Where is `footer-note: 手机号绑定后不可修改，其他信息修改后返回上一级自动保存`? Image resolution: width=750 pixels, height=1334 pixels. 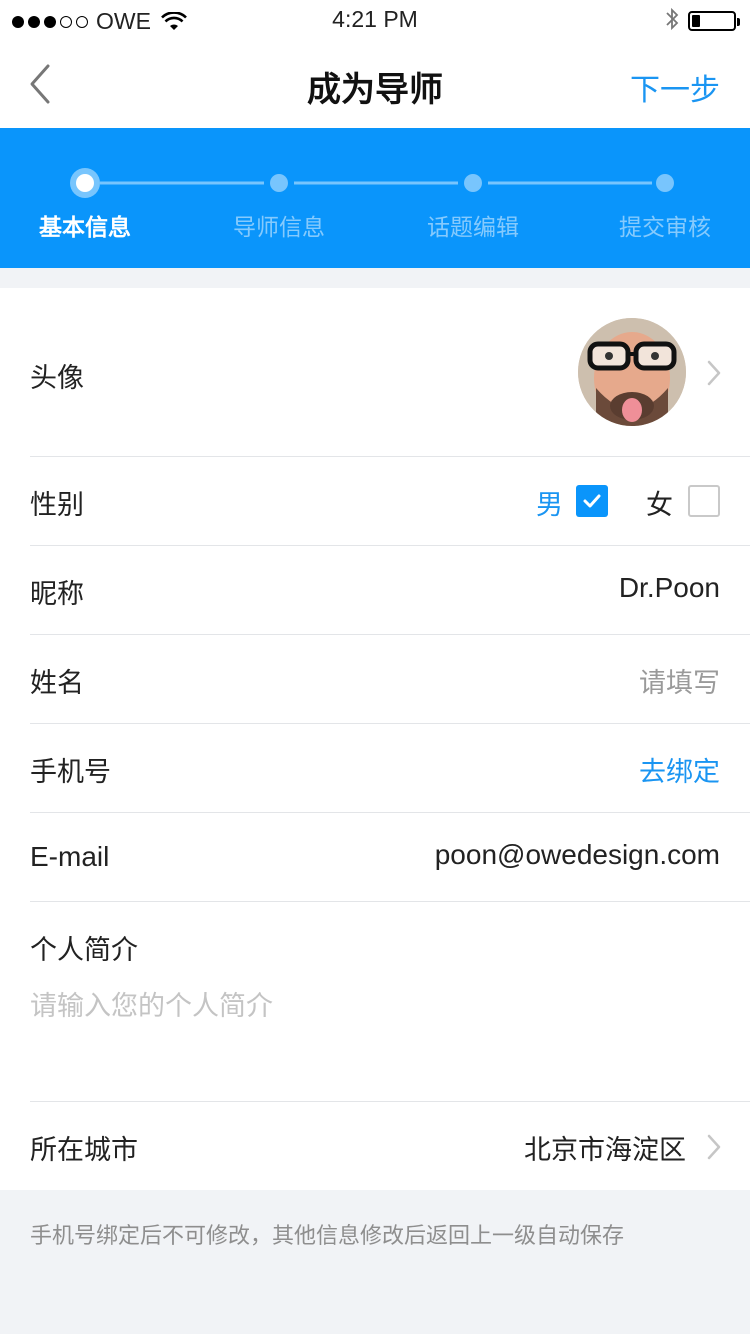 footer-note: 手机号绑定后不可修改，其他信息修改后返回上一级自动保存 is located at coordinates (327, 1236).